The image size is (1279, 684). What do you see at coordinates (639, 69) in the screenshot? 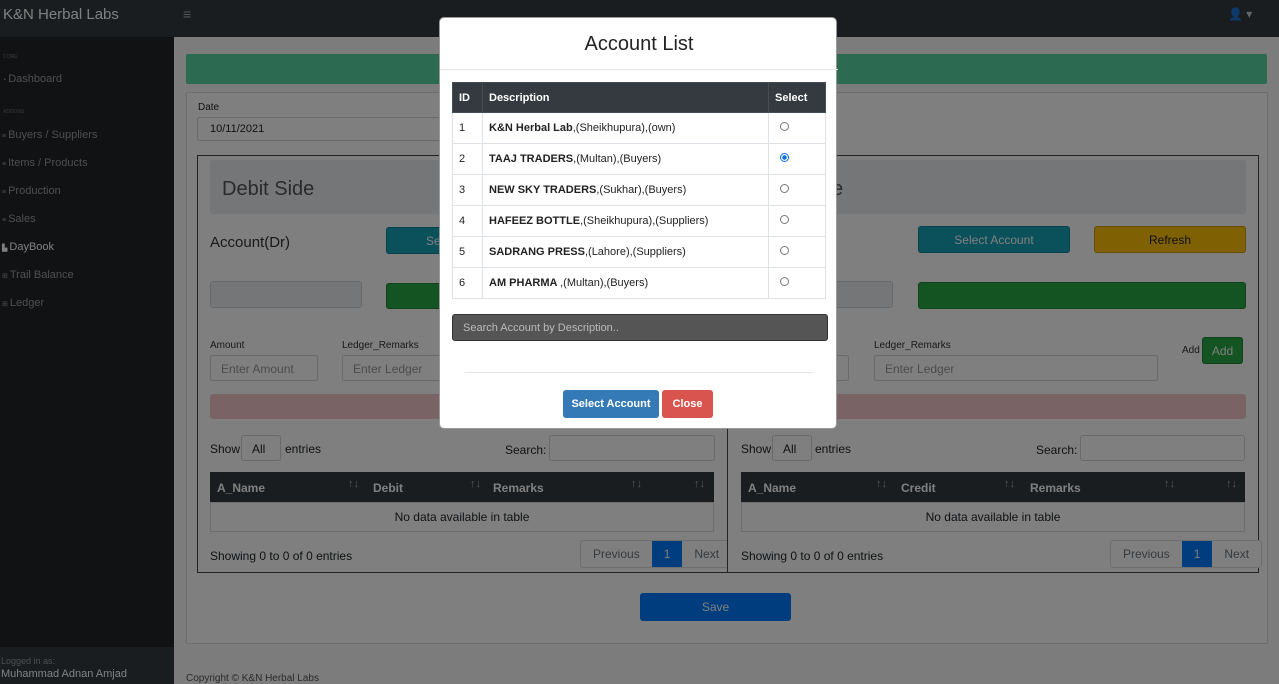
I see `modal-divider` at bounding box center [639, 69].